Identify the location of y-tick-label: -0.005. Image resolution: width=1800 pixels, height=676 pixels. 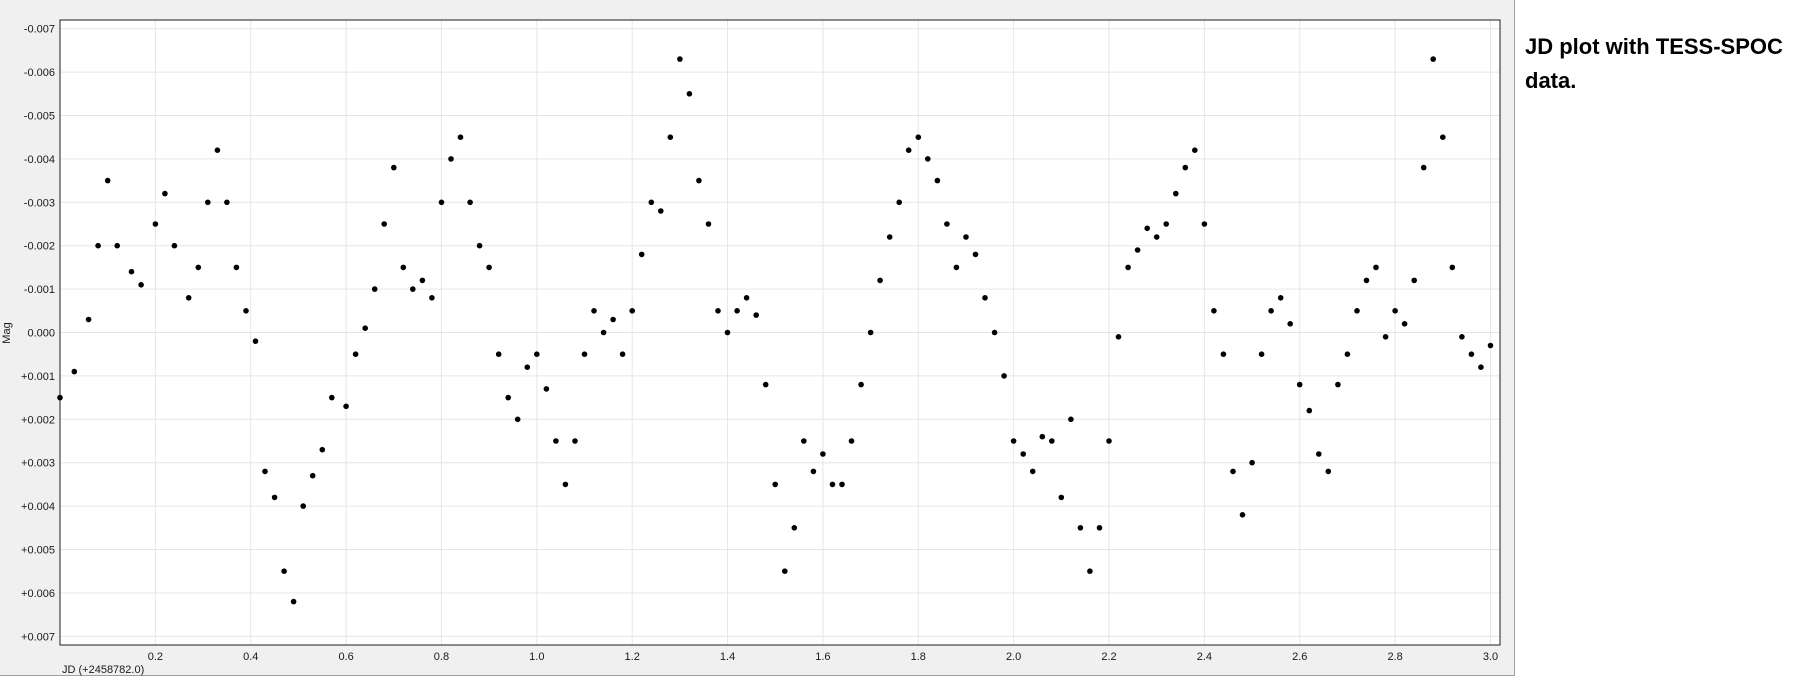
(39, 116).